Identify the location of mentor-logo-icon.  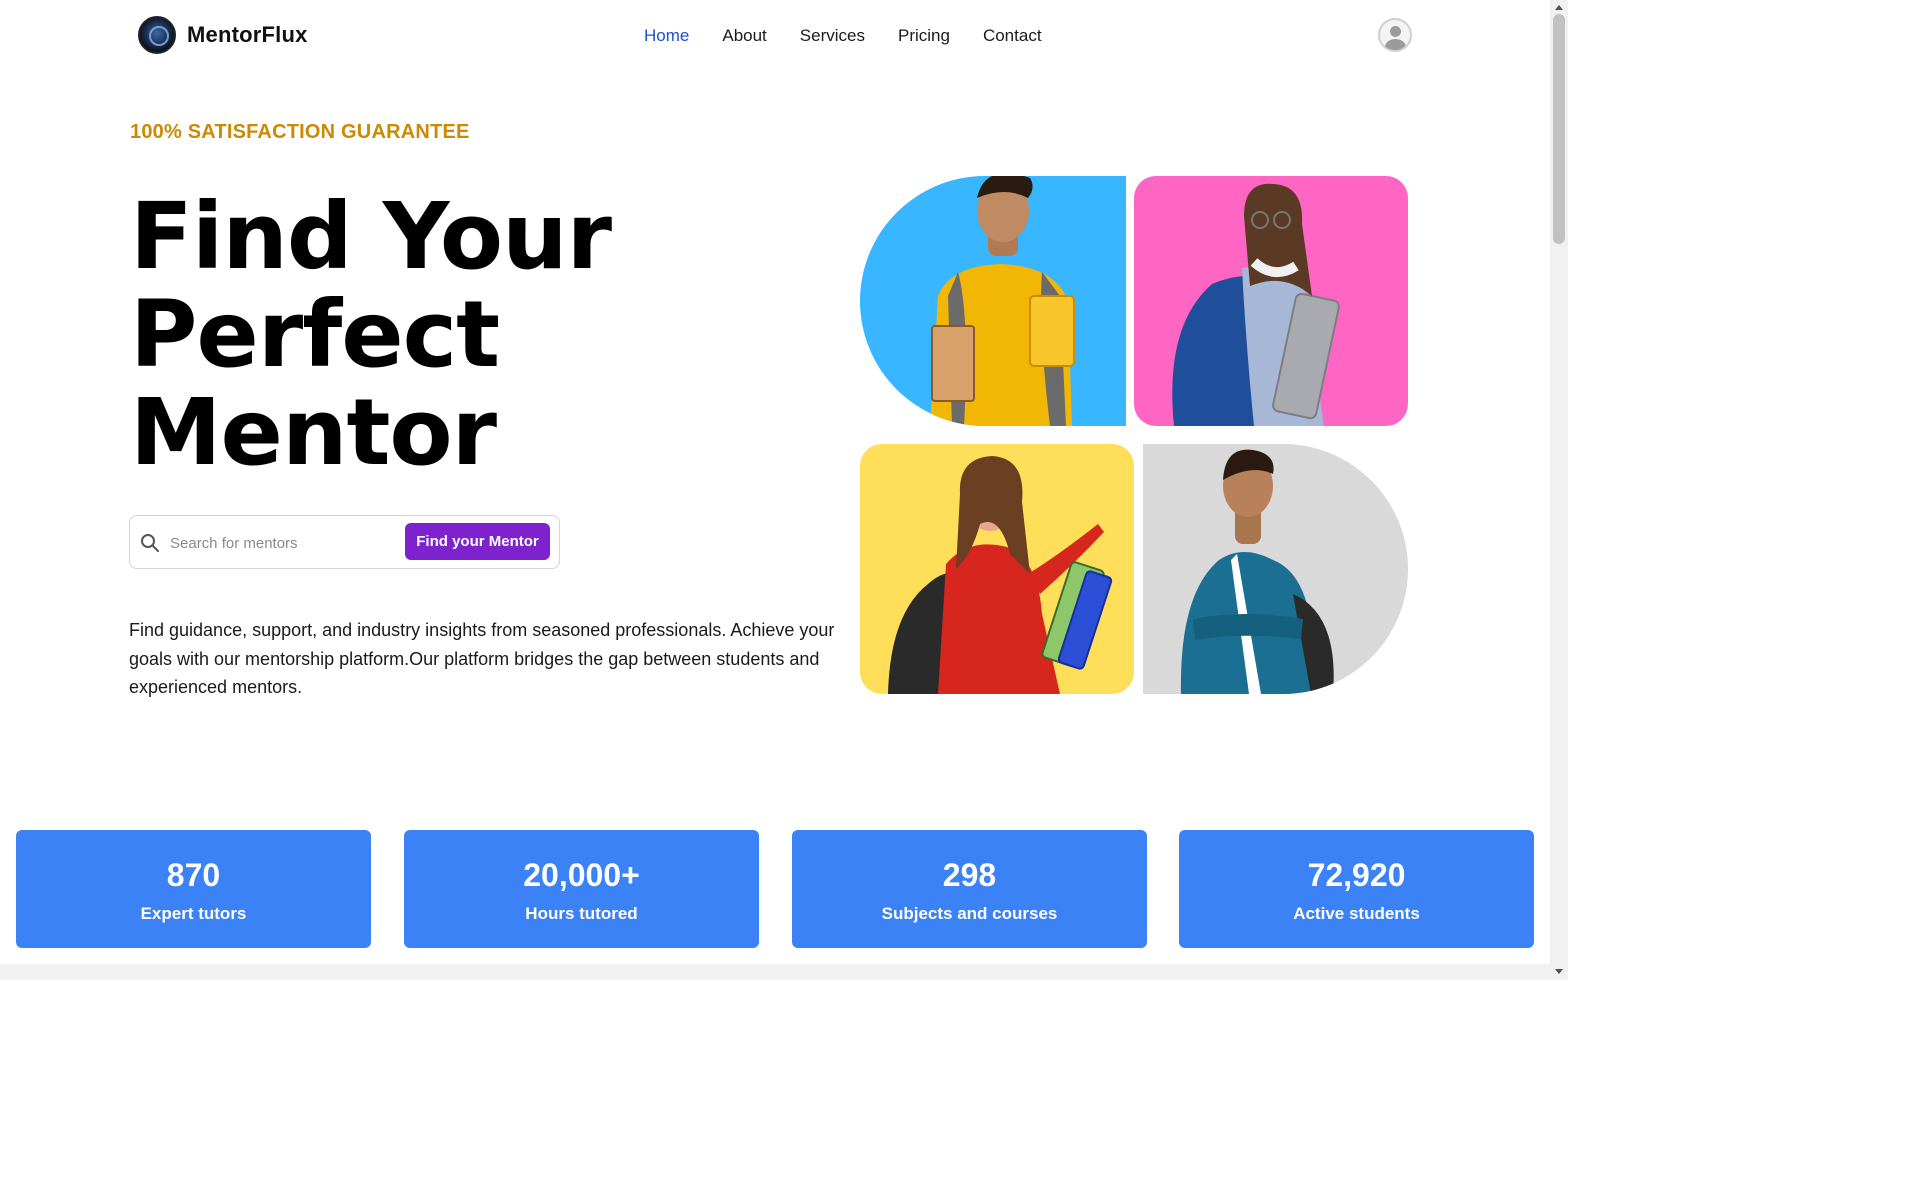
(157, 35).